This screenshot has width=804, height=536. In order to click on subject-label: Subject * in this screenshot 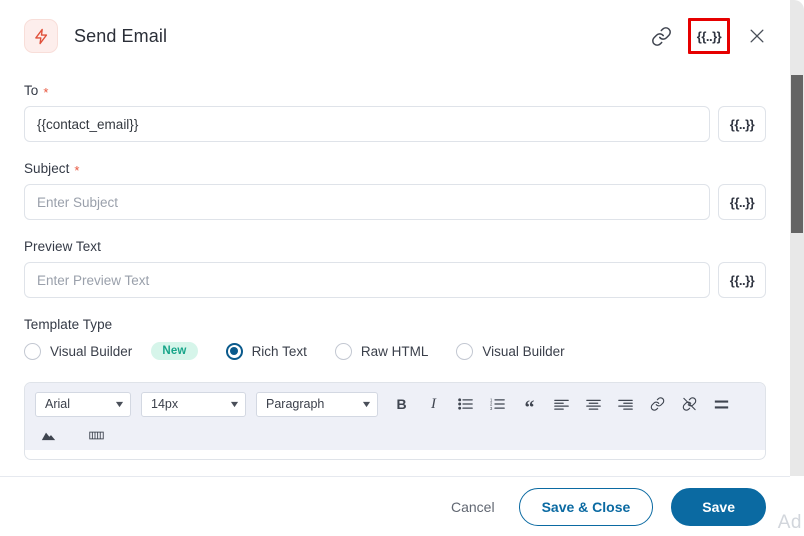, I will do `click(395, 169)`.